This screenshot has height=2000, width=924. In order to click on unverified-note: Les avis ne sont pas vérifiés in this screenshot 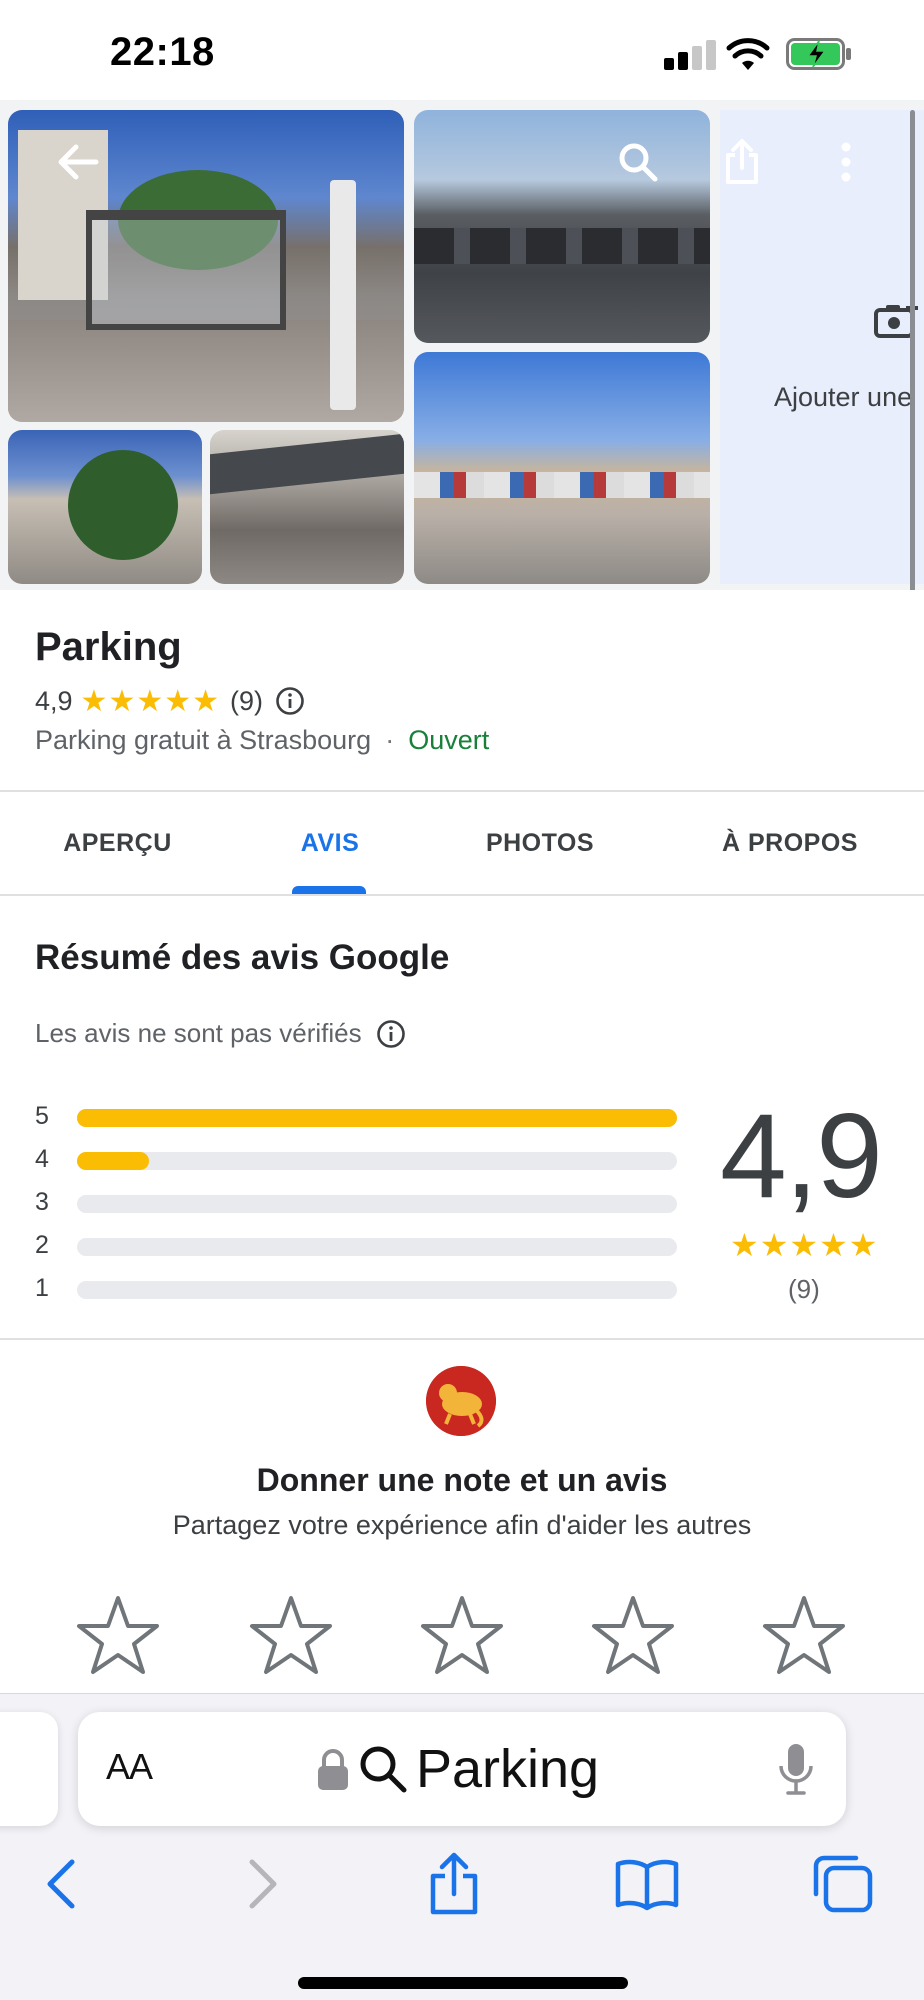, I will do `click(220, 1033)`.